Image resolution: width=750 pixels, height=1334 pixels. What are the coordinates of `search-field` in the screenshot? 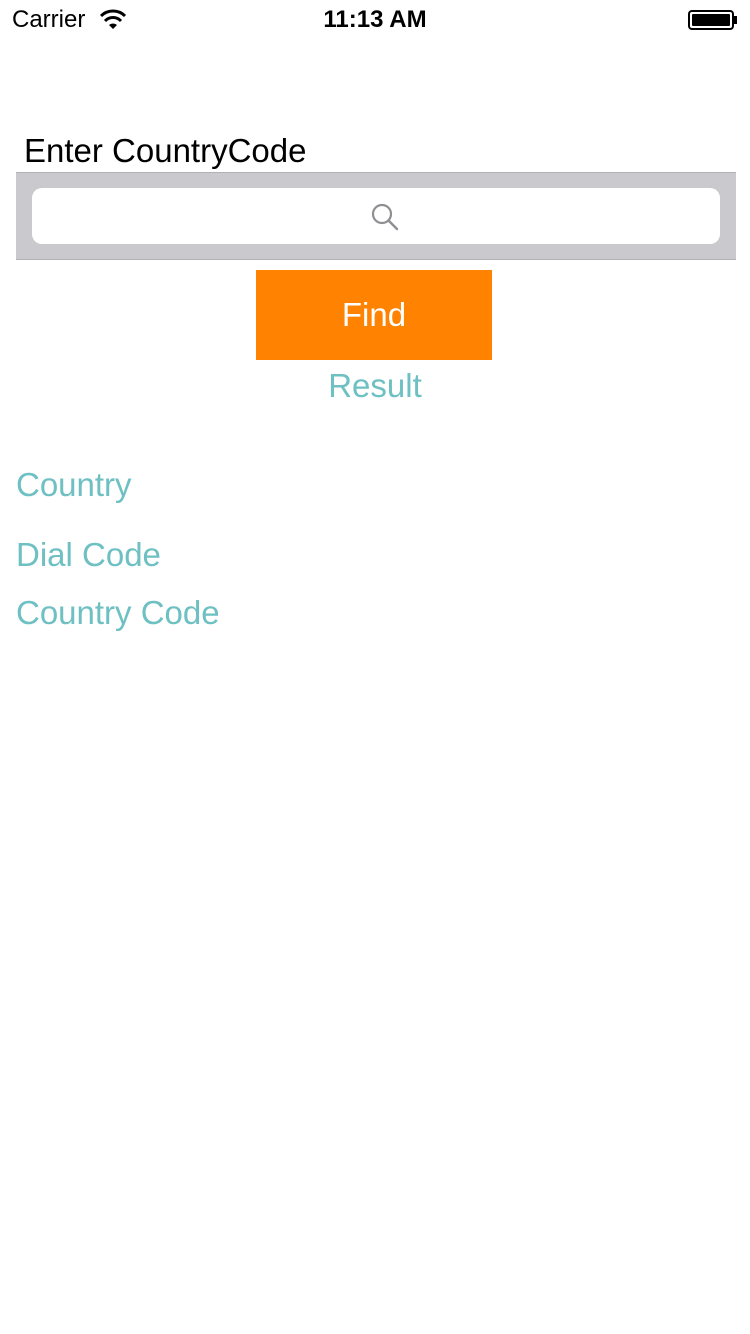 It's located at (376, 216).